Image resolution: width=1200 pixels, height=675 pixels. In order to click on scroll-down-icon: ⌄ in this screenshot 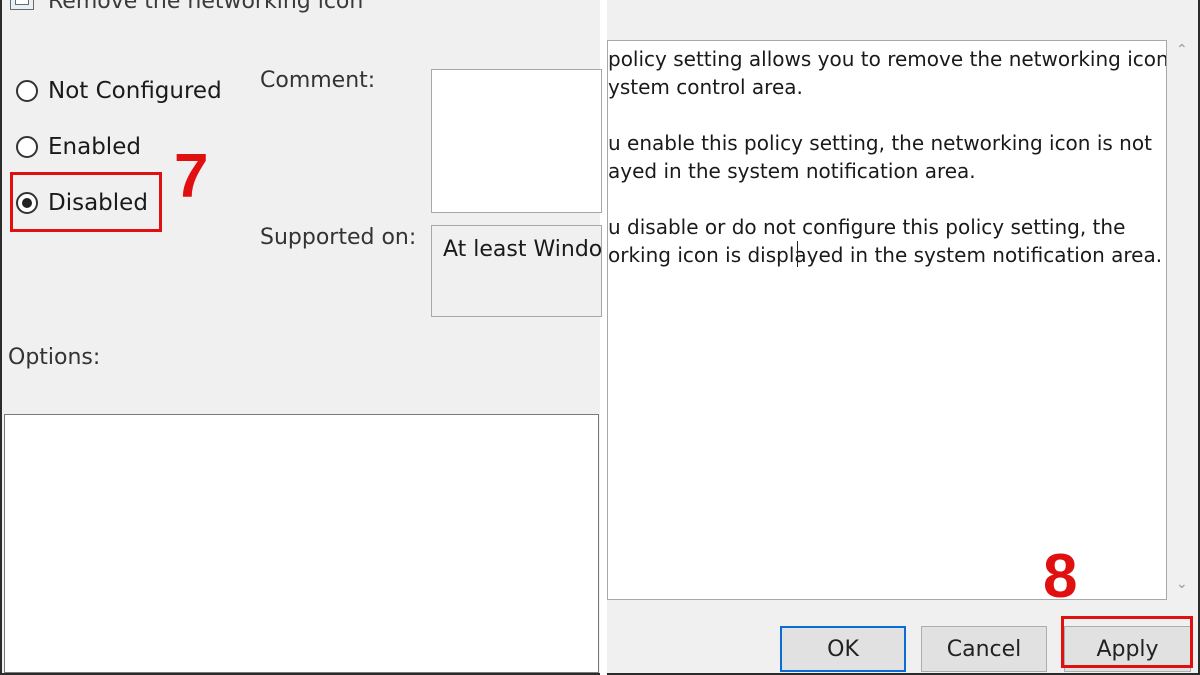, I will do `click(1182, 584)`.